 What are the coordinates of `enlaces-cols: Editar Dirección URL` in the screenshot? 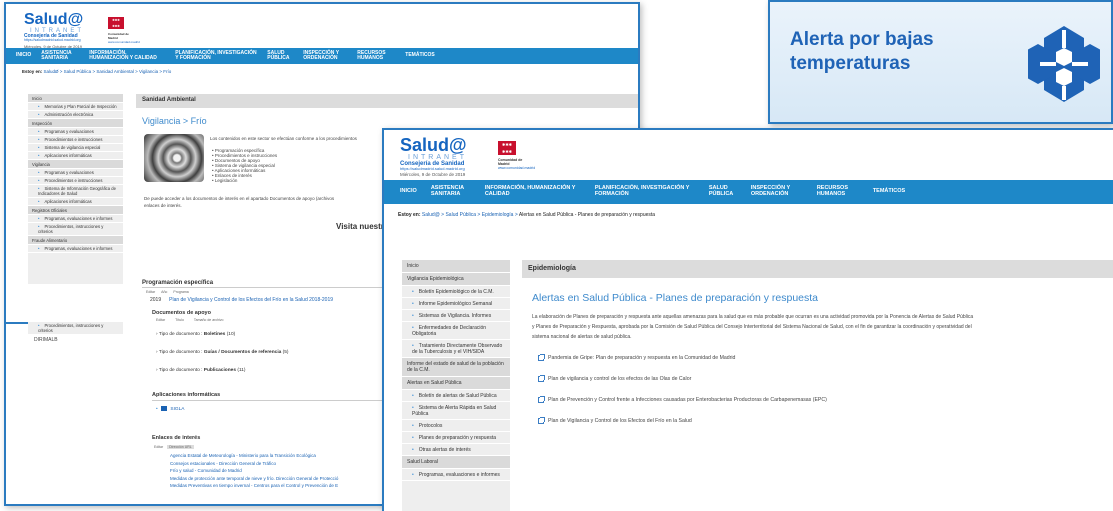 It's located at (174, 447).